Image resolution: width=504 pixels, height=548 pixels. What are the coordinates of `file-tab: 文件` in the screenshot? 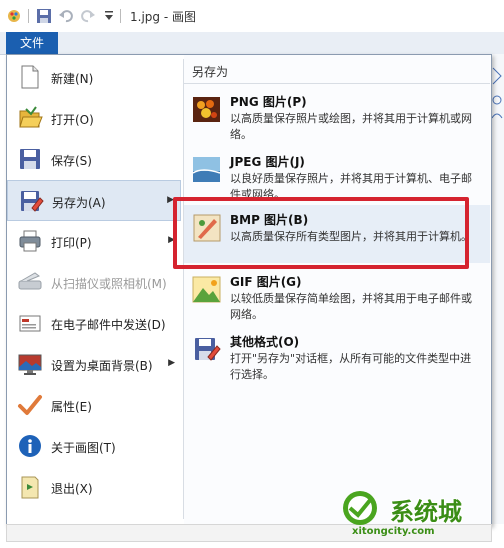 It's located at (32, 43).